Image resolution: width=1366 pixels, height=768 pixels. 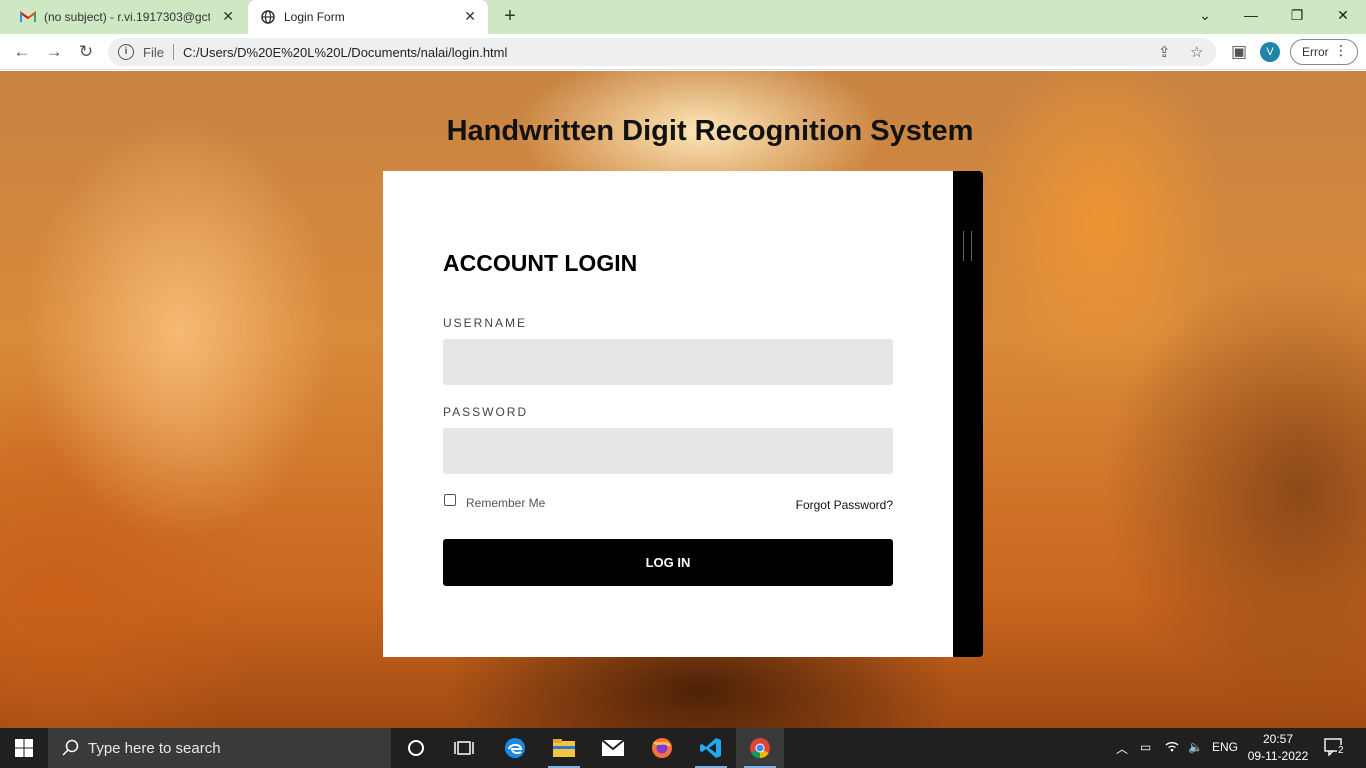 I want to click on gmail-icon, so click(x=28, y=17).